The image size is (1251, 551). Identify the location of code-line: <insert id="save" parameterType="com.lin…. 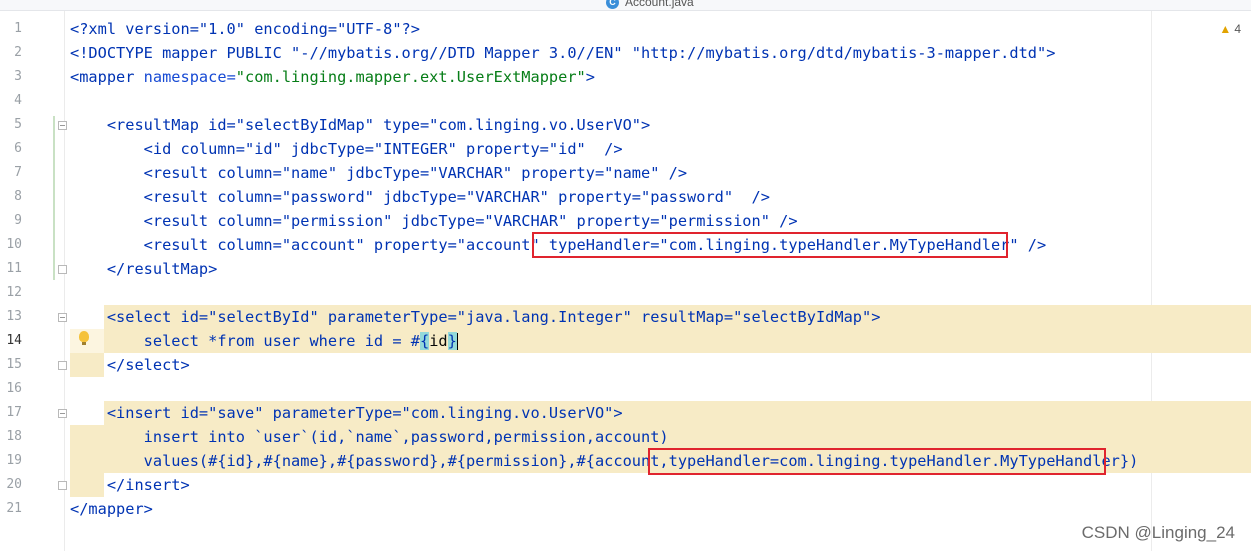
(346, 413).